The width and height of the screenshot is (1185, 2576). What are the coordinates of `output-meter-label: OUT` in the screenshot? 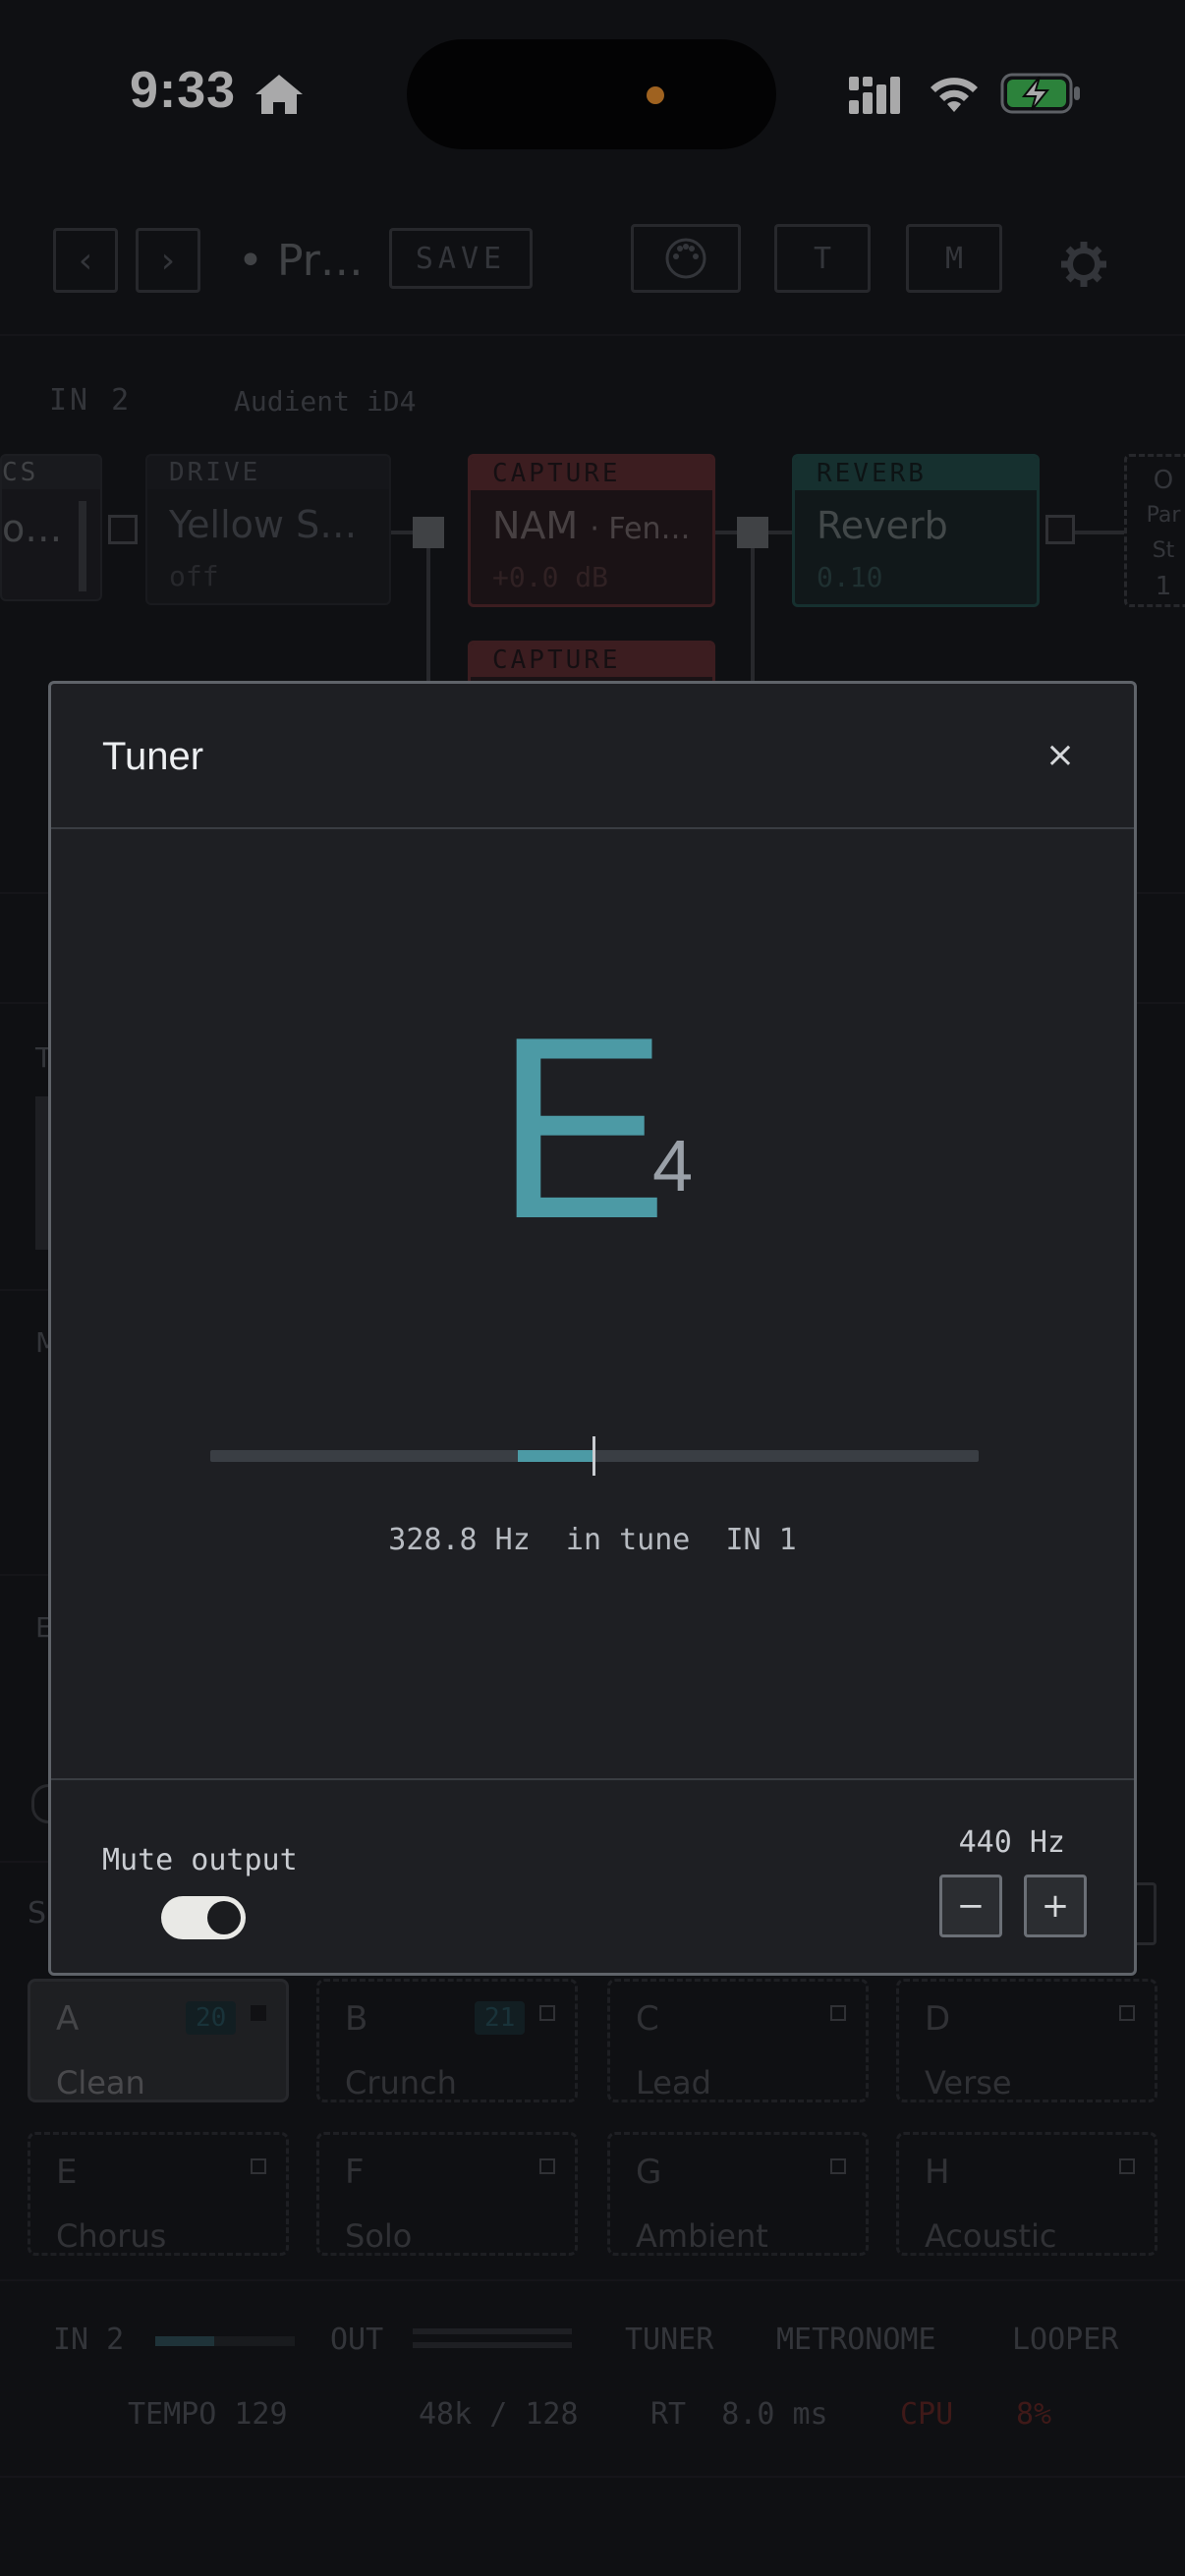 It's located at (357, 2340).